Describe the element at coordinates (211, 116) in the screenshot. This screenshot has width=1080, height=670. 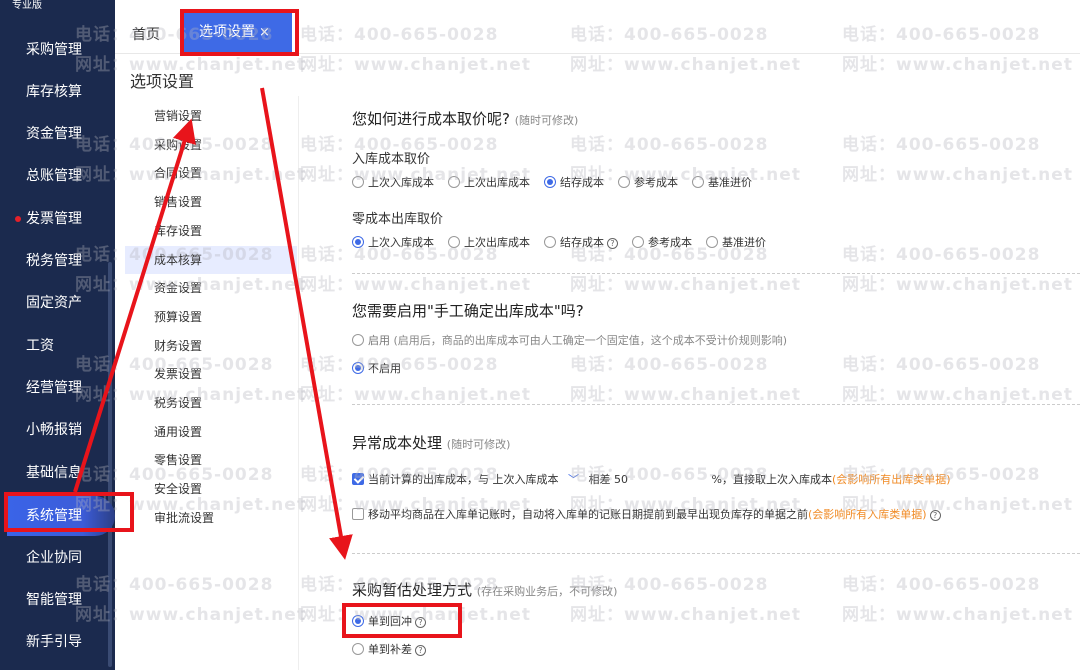
I see `submenu-item: 营销设置` at that location.